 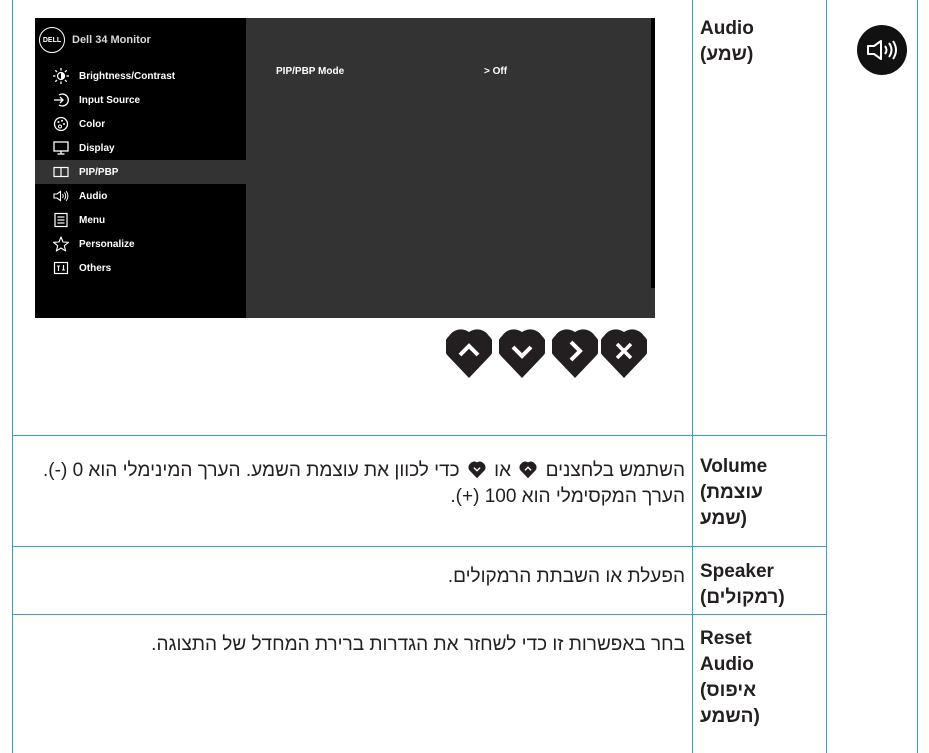 What do you see at coordinates (140, 244) in the screenshot?
I see `osd-item-personalize: Personalize` at bounding box center [140, 244].